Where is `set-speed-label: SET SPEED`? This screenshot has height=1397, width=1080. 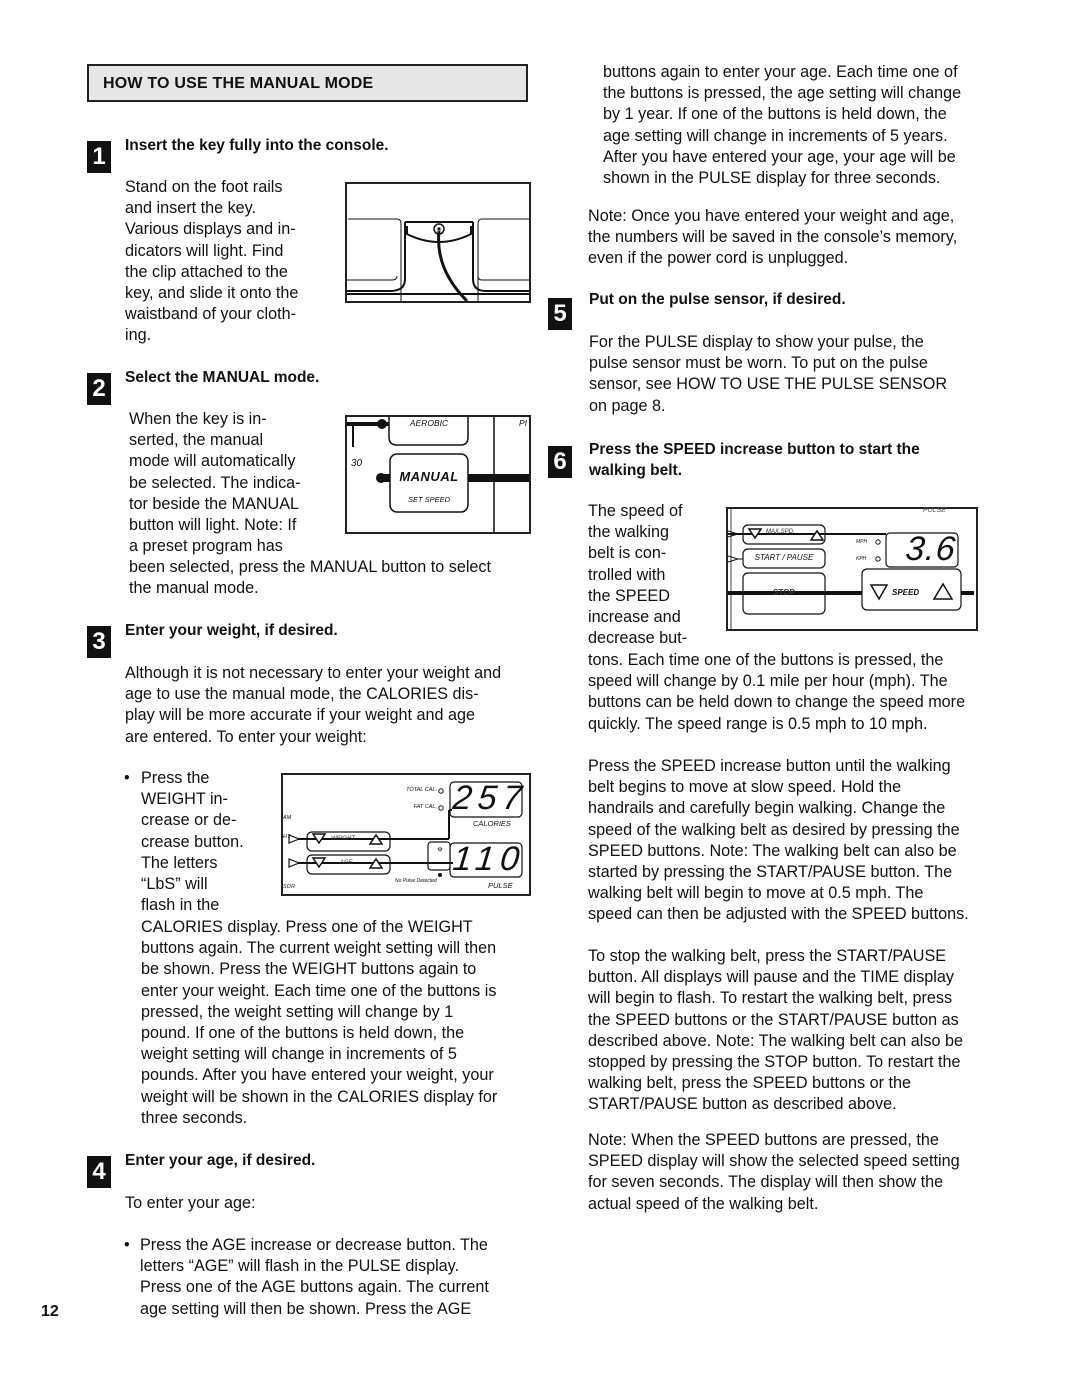
set-speed-label: SET SPEED is located at coordinates (429, 499).